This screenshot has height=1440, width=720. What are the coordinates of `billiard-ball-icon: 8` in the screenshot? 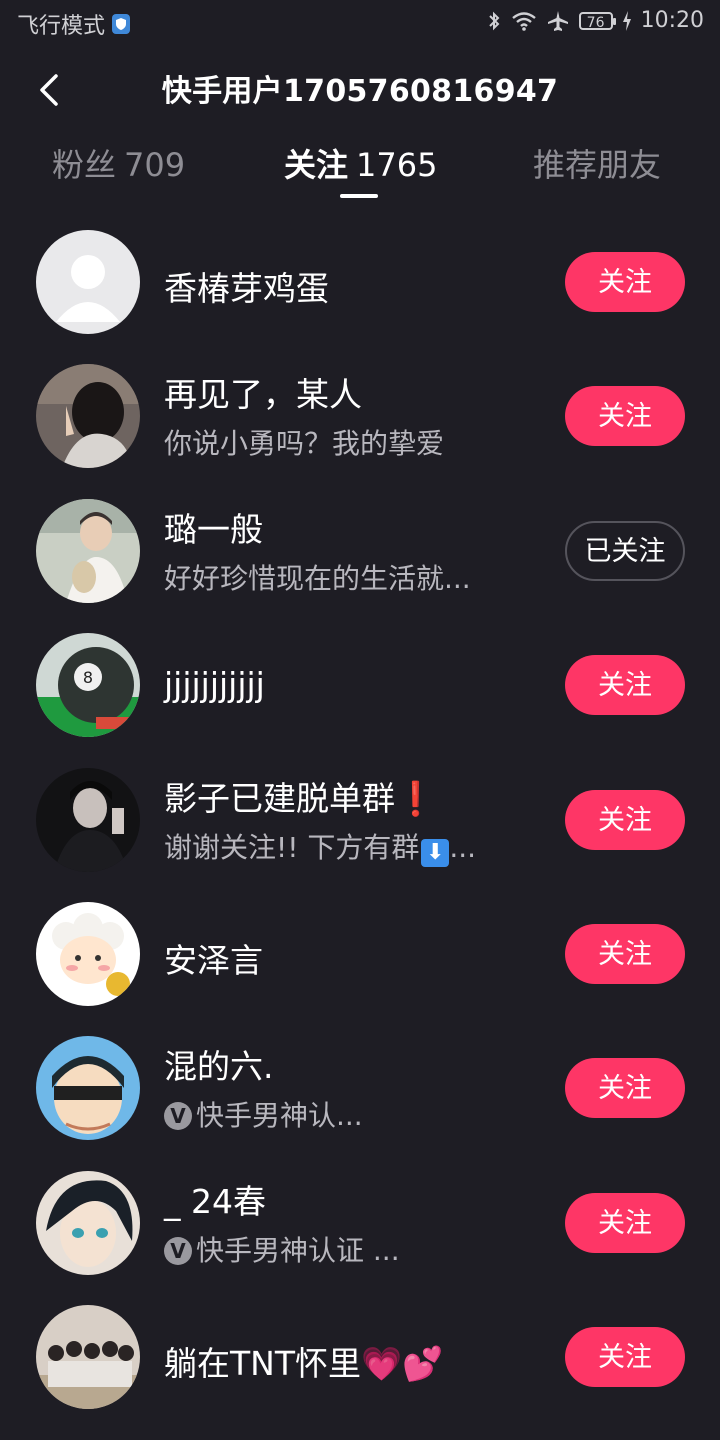 It's located at (88, 685).